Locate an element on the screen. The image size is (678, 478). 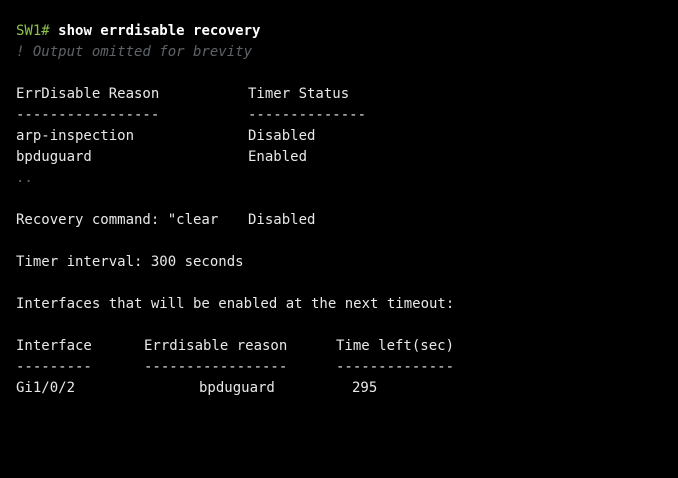
recovery-command-status: Disabled is located at coordinates (282, 220).